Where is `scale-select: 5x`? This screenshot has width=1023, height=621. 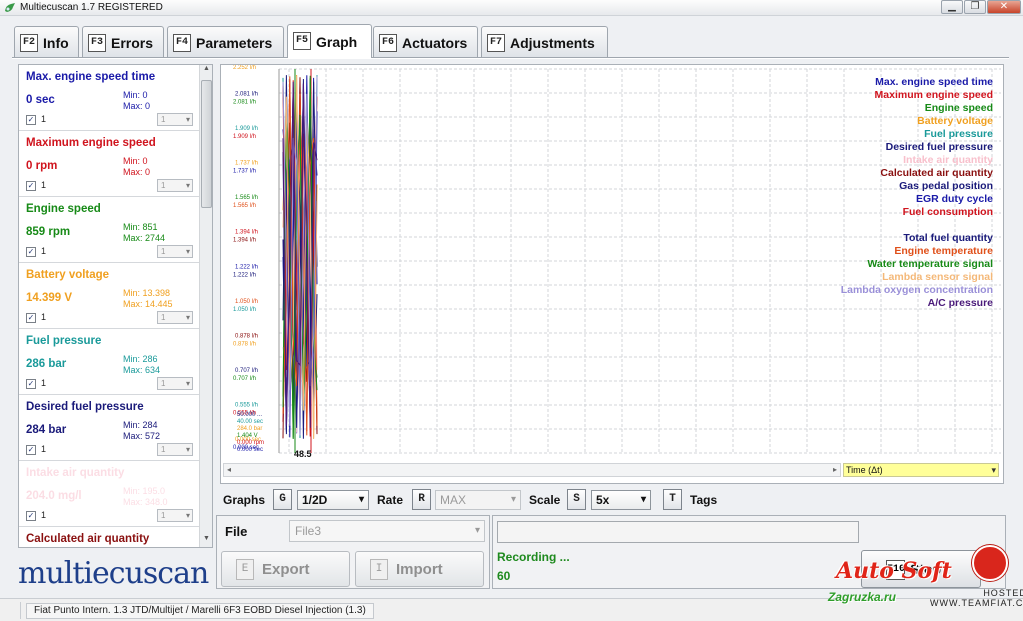 scale-select: 5x is located at coordinates (621, 500).